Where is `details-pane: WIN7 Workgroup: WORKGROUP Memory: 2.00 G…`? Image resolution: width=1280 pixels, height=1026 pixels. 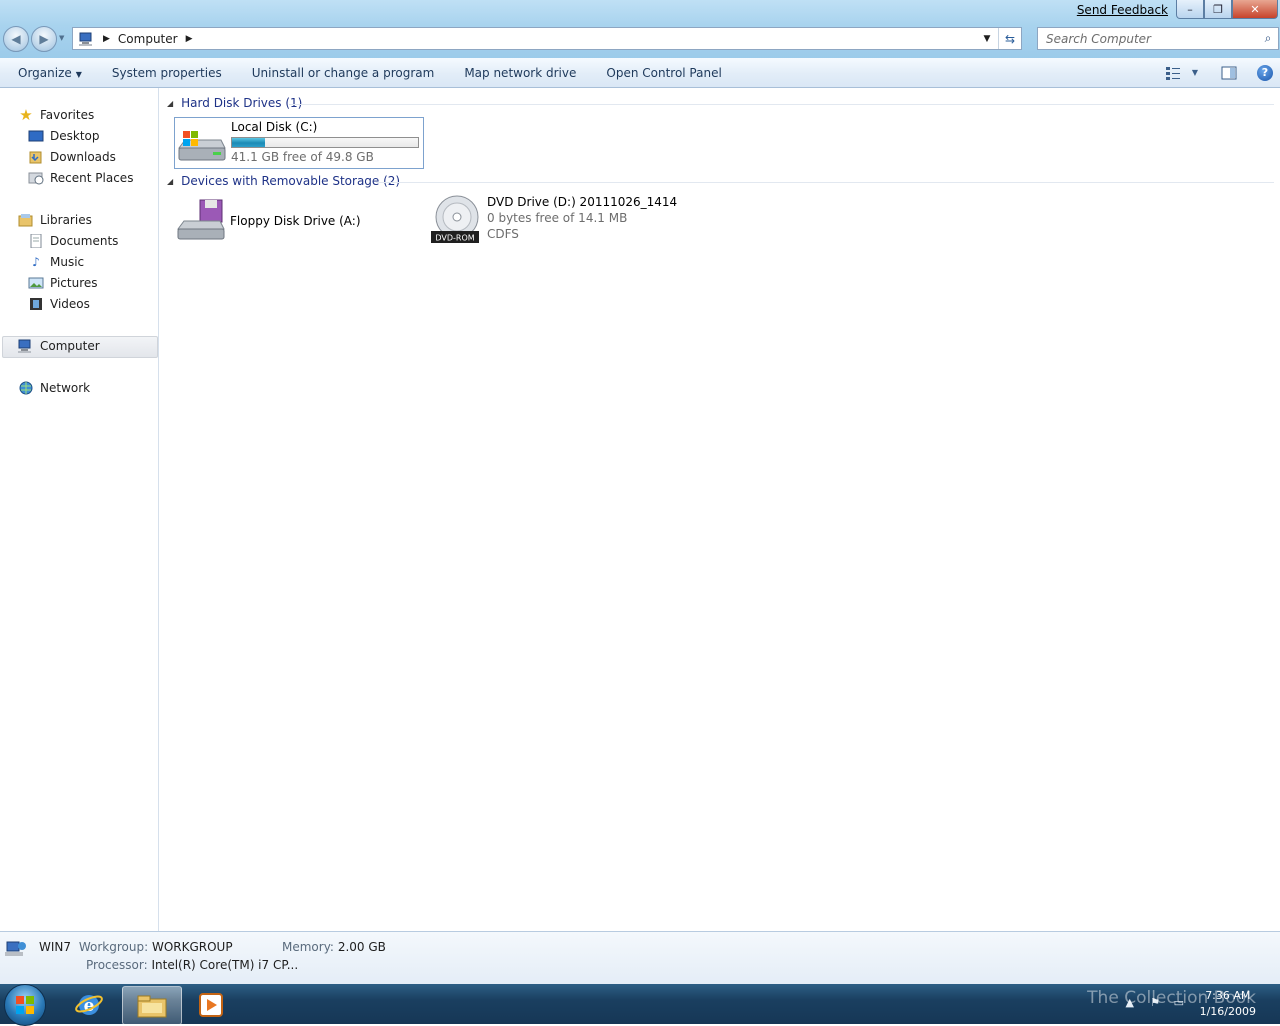 details-pane: WIN7 Workgroup: WORKGROUP Memory: 2.00 G… is located at coordinates (640, 958).